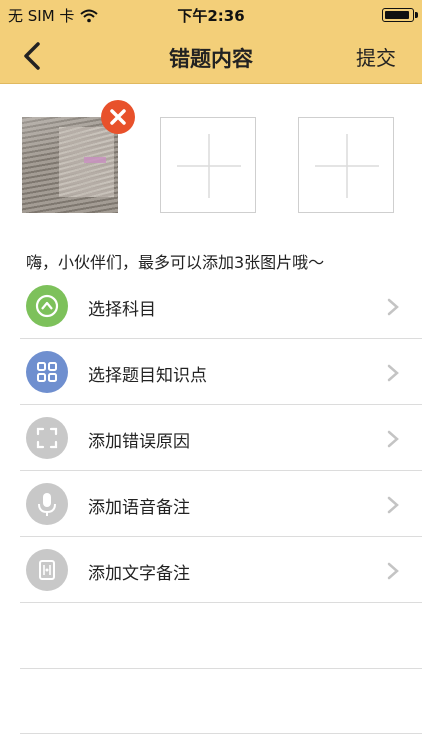  Describe the element at coordinates (175, 262) in the screenshot. I see `photo-limit-hint: 嗨，小伙伴们，最多可以添加3张图片哦～` at that location.